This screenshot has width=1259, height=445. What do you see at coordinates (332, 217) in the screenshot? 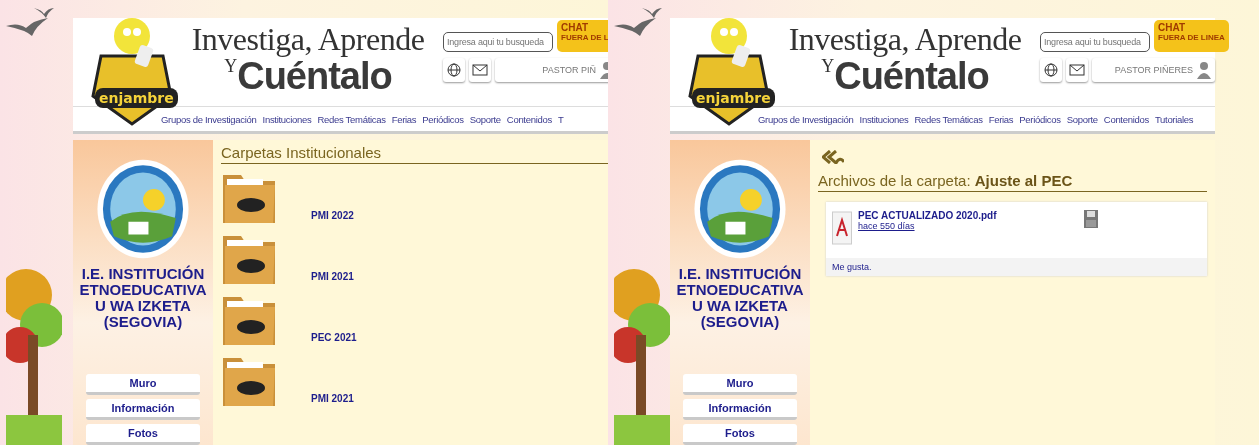
I see `folder-link: PMI 2022` at bounding box center [332, 217].